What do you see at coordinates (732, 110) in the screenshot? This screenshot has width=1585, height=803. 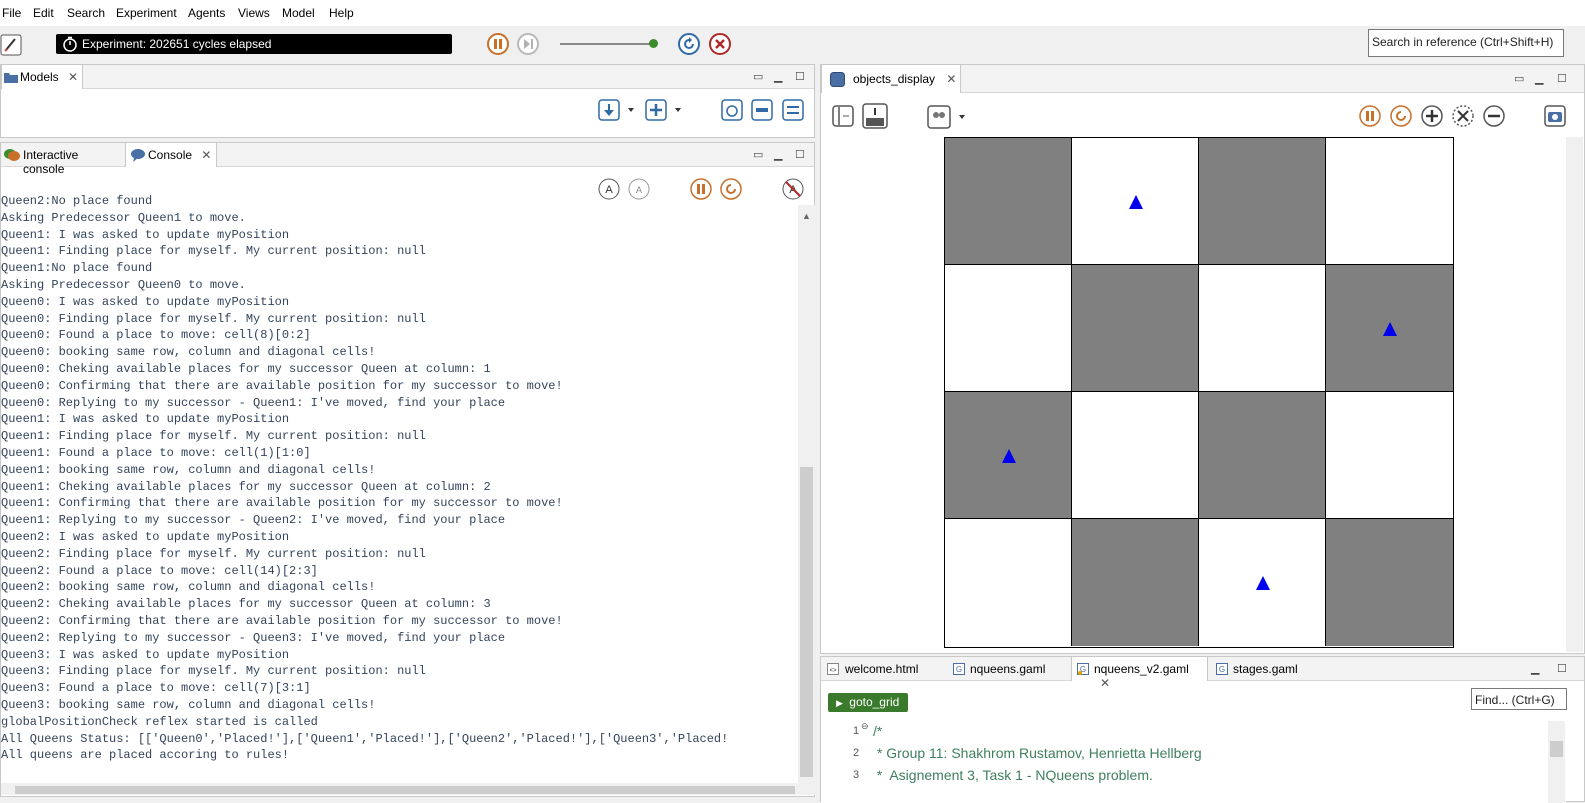 I see `alarm-icon` at bounding box center [732, 110].